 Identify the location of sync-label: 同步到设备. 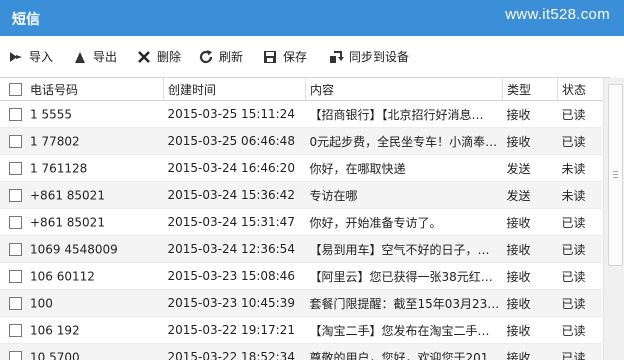
(379, 57).